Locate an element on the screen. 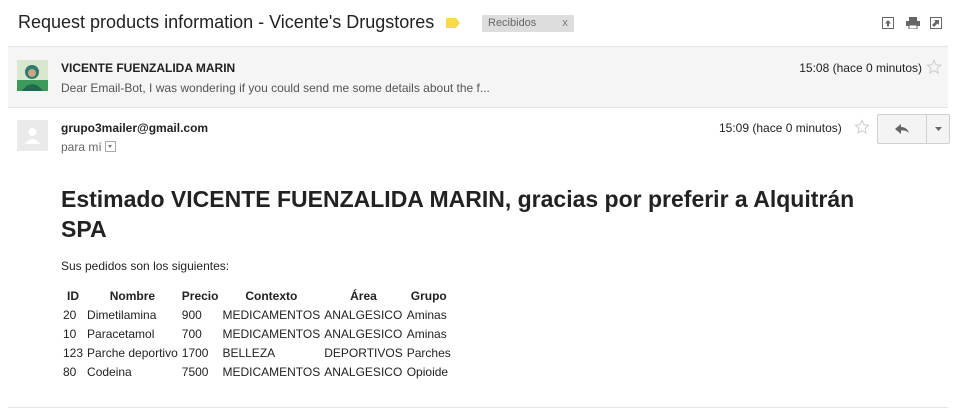  reply-button is located at coordinates (902, 129).